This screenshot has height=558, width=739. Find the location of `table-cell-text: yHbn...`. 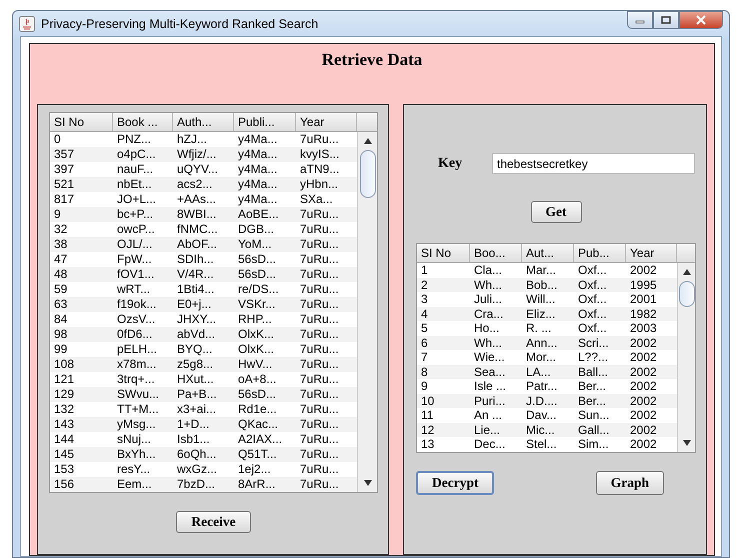

table-cell-text: yHbn... is located at coordinates (319, 184).